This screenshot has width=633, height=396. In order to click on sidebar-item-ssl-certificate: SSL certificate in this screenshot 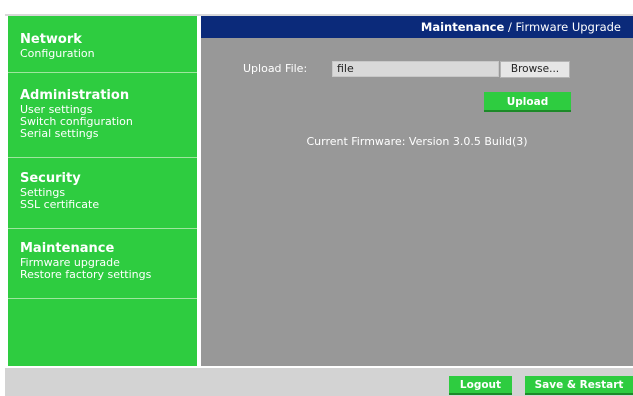, I will do `click(108, 205)`.